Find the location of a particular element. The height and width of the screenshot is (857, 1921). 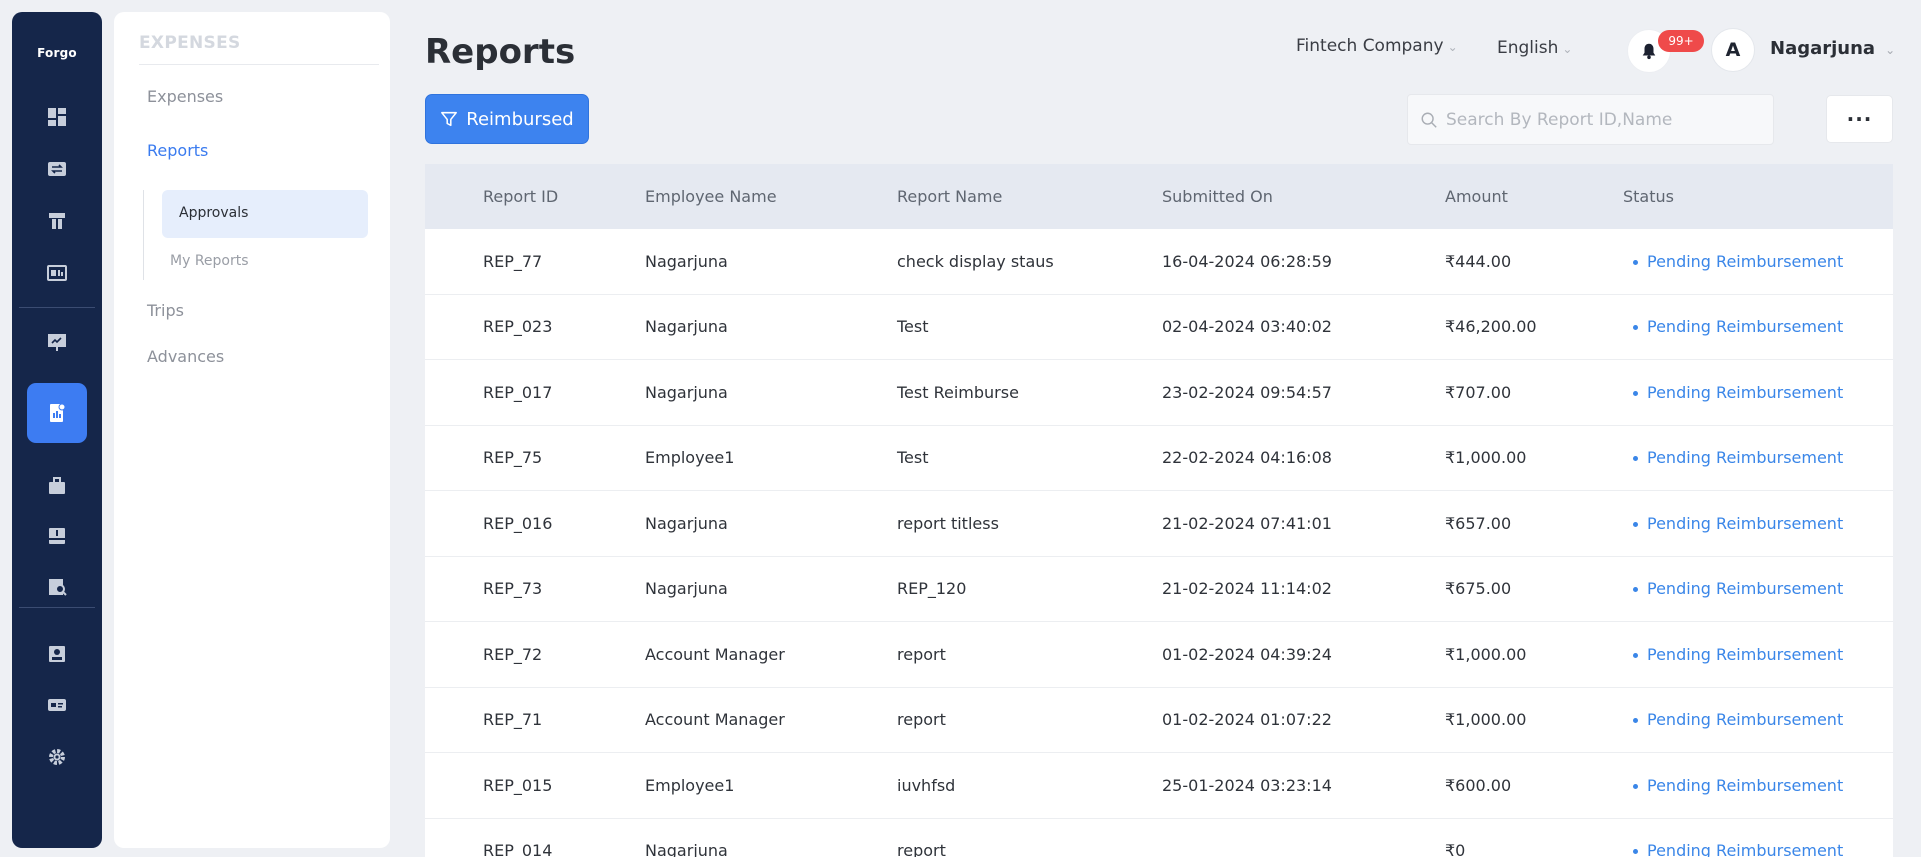

inbox-icon is located at coordinates (57, 536).